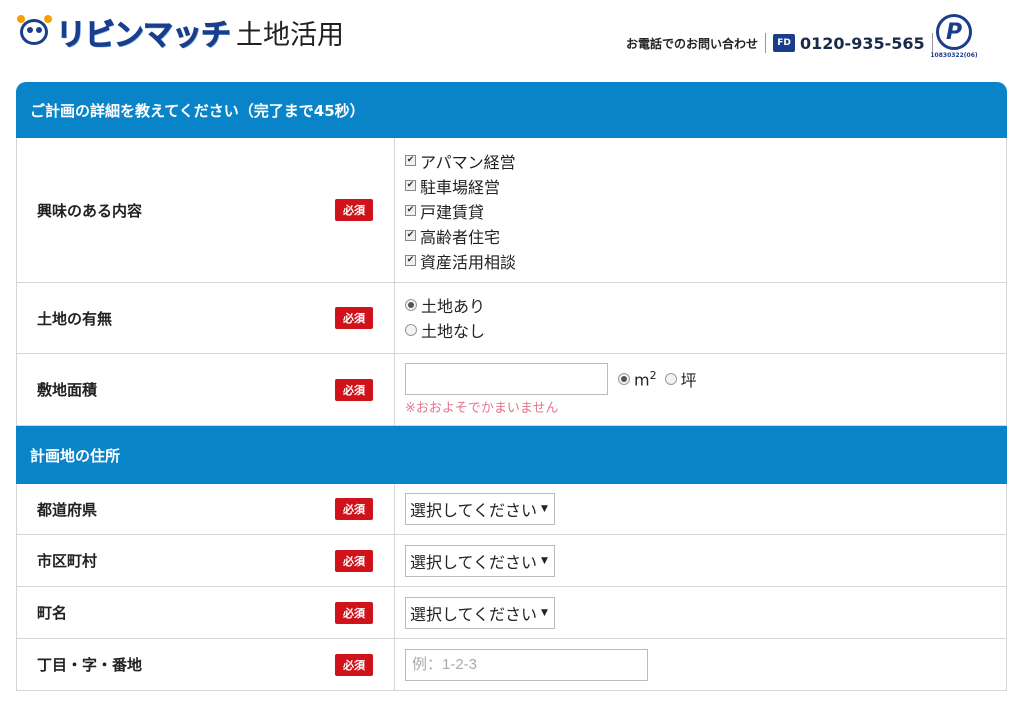  I want to click on field-label-text: 興味のある内容, so click(90, 210).